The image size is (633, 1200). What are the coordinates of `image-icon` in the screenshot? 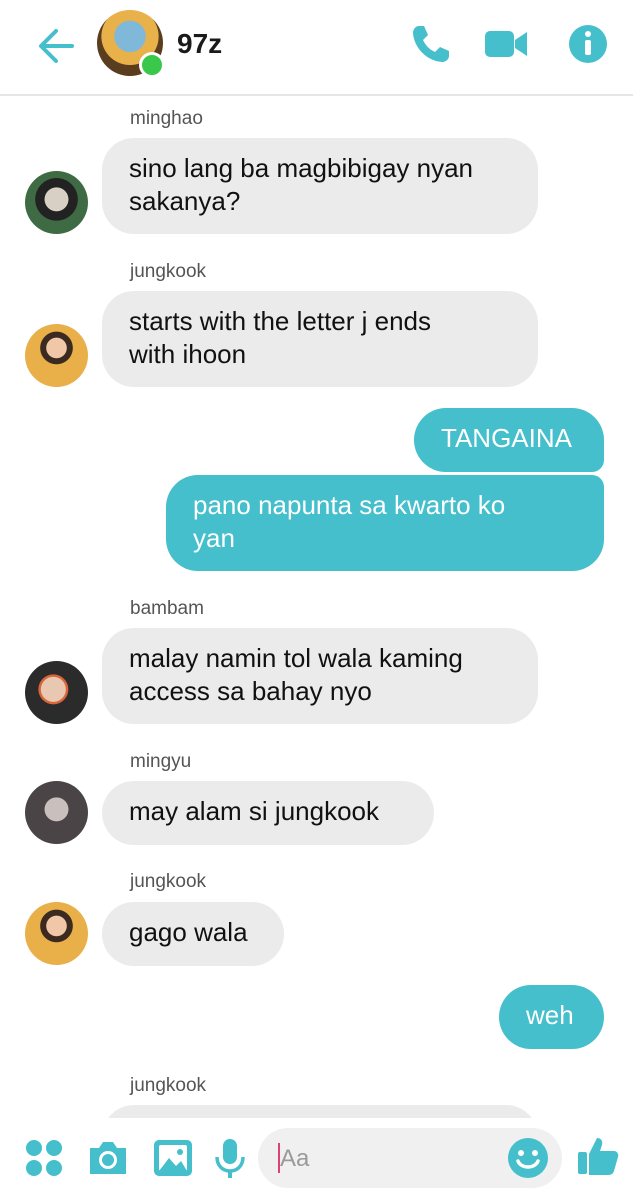 It's located at (173, 1158).